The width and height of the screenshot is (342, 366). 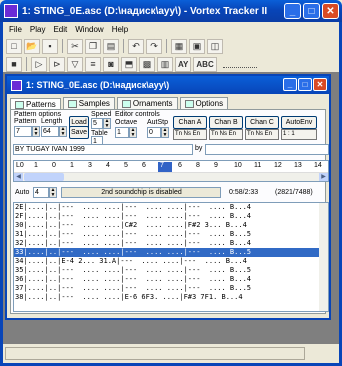 What do you see at coordinates (57, 64) in the screenshot?
I see `play-from-pos-icon: ⊳` at bounding box center [57, 64].